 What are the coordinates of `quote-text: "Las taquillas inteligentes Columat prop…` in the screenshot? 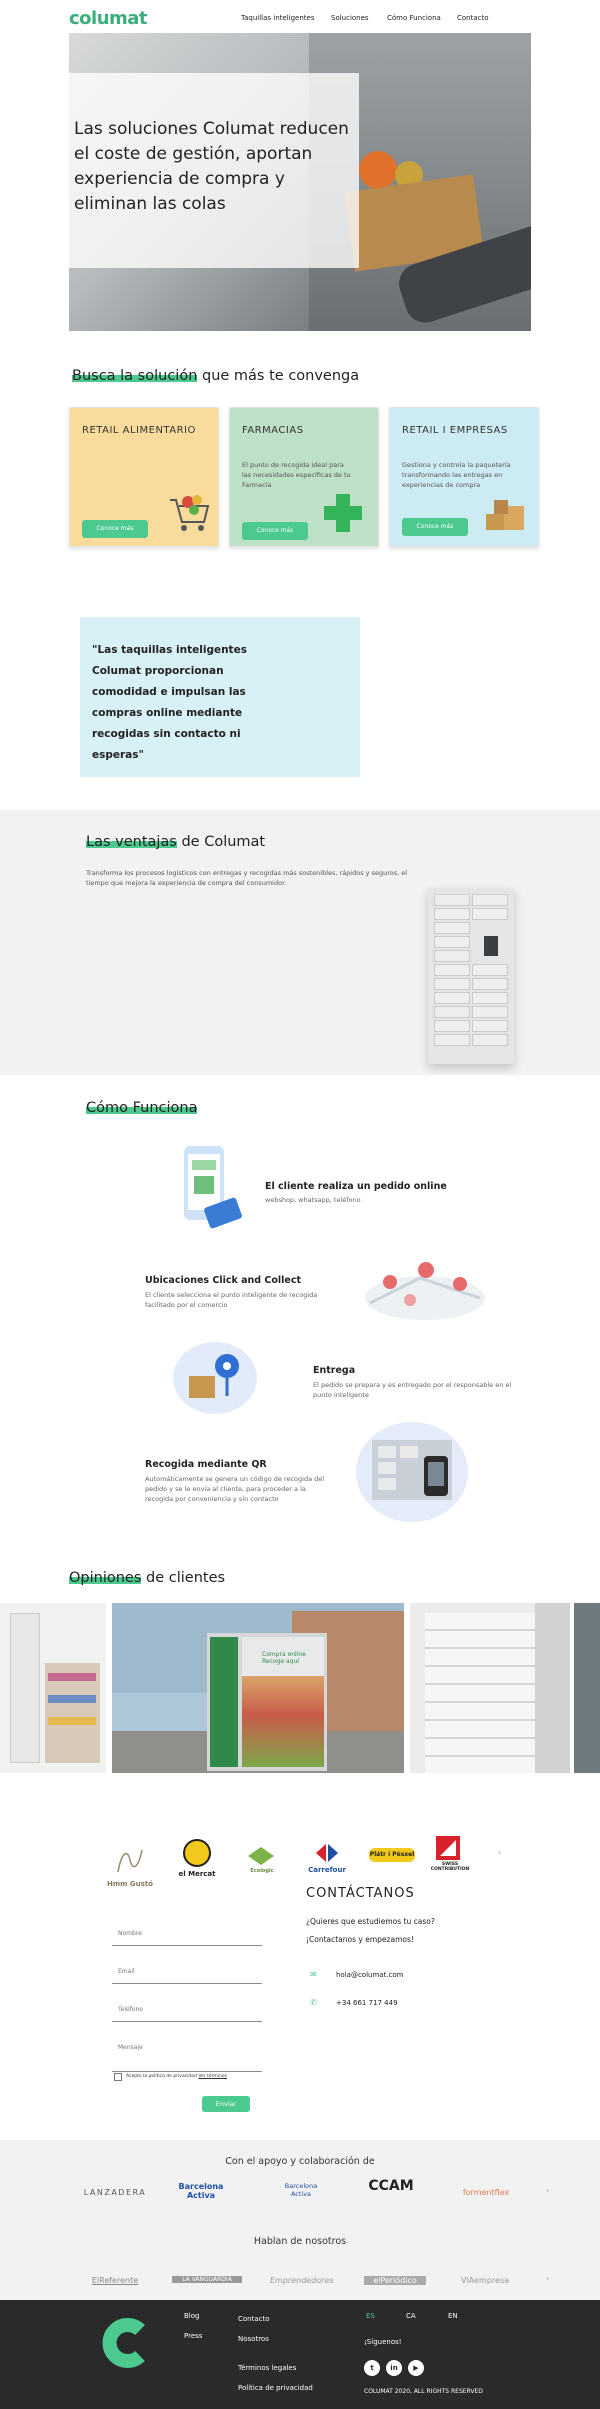 It's located at (169, 702).